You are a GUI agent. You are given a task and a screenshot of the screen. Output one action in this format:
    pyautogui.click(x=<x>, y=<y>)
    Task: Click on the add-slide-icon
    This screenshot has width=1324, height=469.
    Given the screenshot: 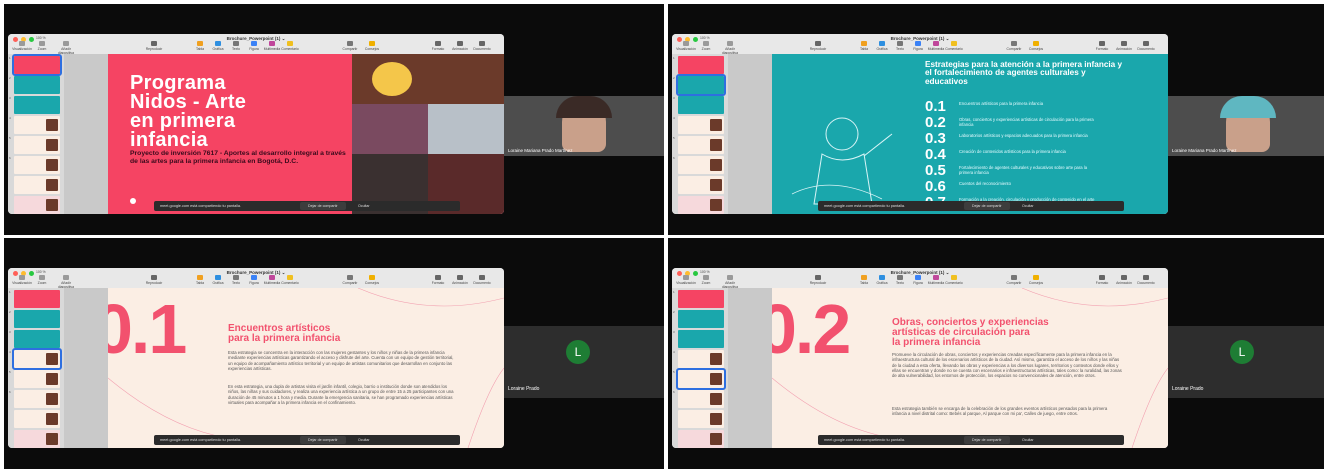 What is the action you would take?
    pyautogui.click(x=66, y=43)
    